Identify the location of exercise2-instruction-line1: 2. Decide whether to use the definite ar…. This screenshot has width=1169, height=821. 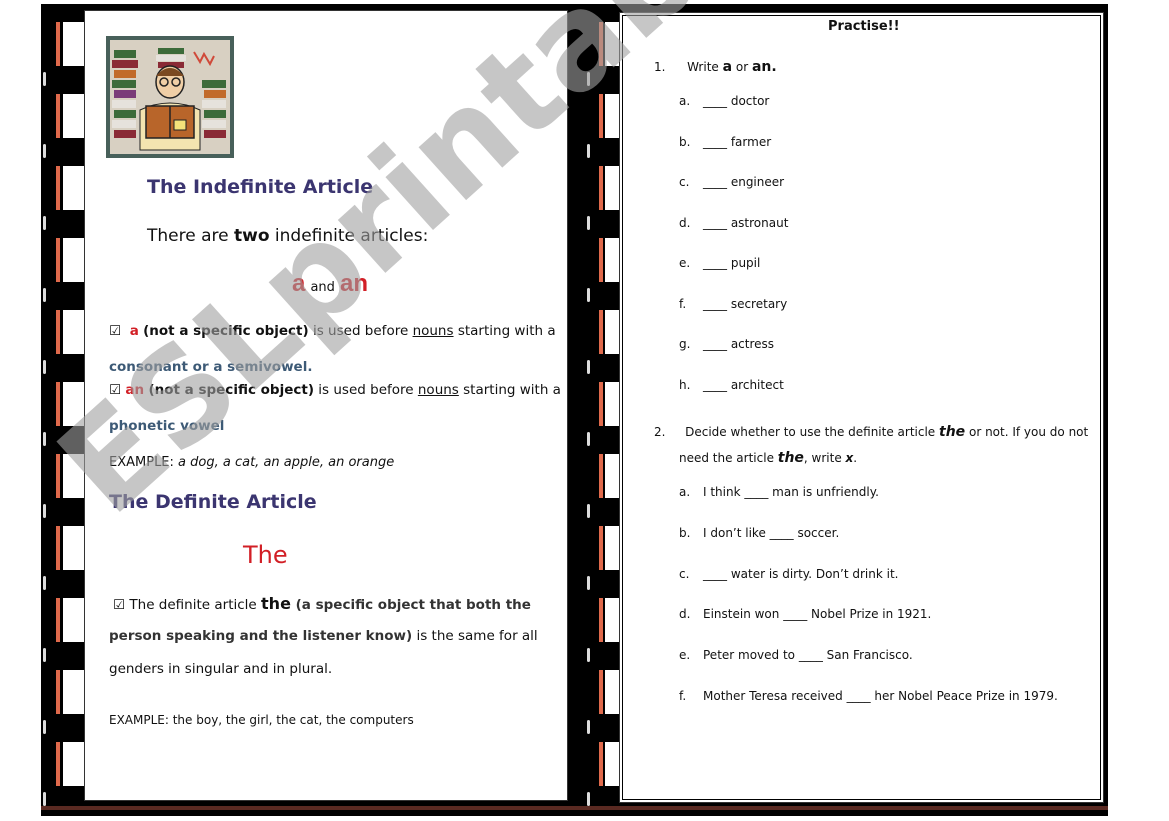
(871, 432).